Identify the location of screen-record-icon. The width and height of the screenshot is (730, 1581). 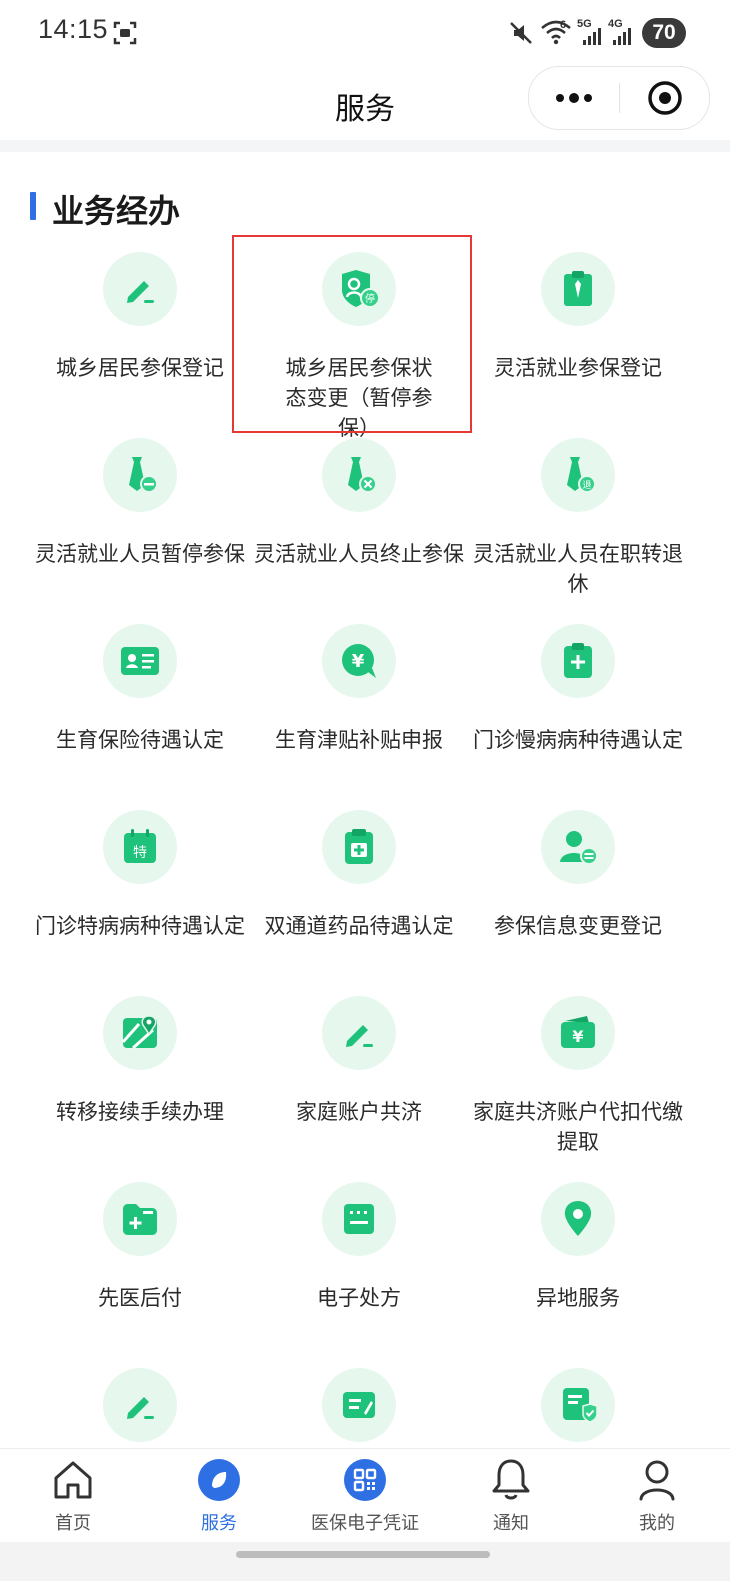
(125, 35).